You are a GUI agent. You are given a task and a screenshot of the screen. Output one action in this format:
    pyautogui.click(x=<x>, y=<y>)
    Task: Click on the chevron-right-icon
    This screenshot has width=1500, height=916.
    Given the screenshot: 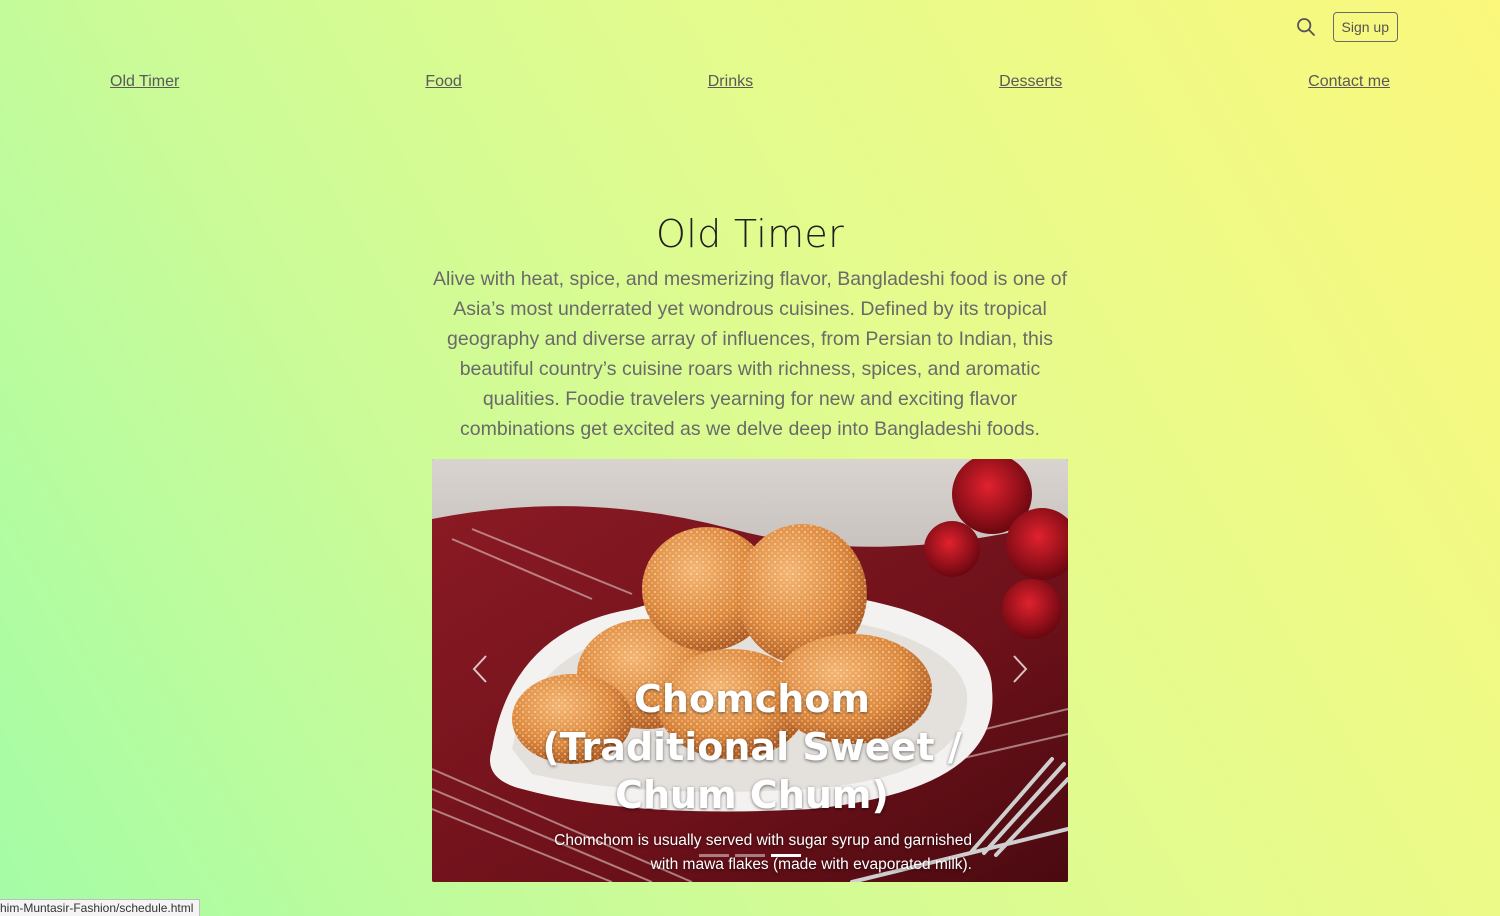 What is the action you would take?
    pyautogui.click(x=1020, y=669)
    